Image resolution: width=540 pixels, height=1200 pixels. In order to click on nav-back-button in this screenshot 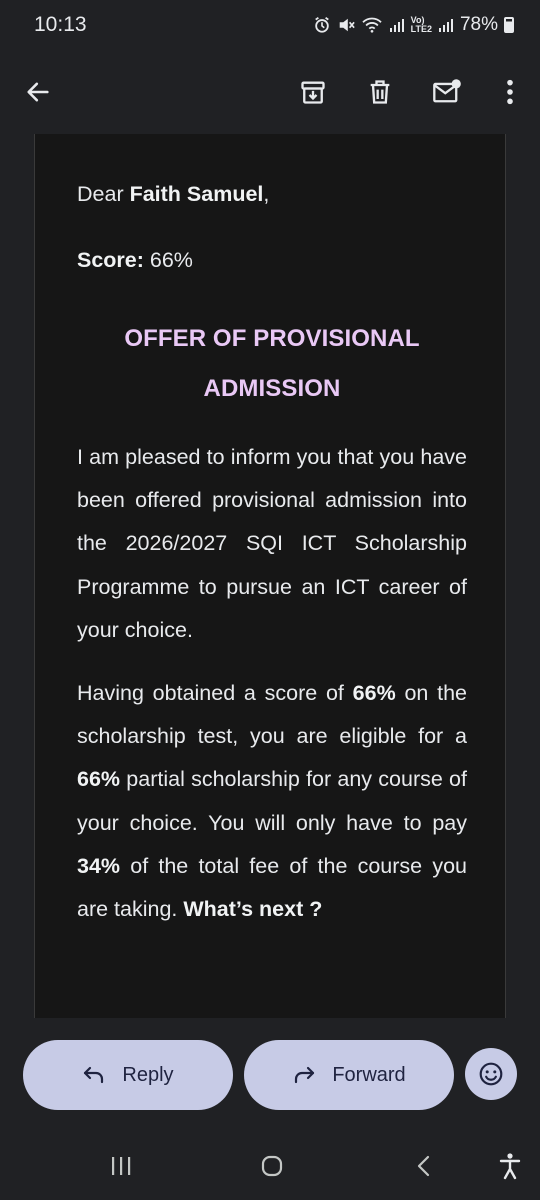, I will do `click(424, 1166)`.